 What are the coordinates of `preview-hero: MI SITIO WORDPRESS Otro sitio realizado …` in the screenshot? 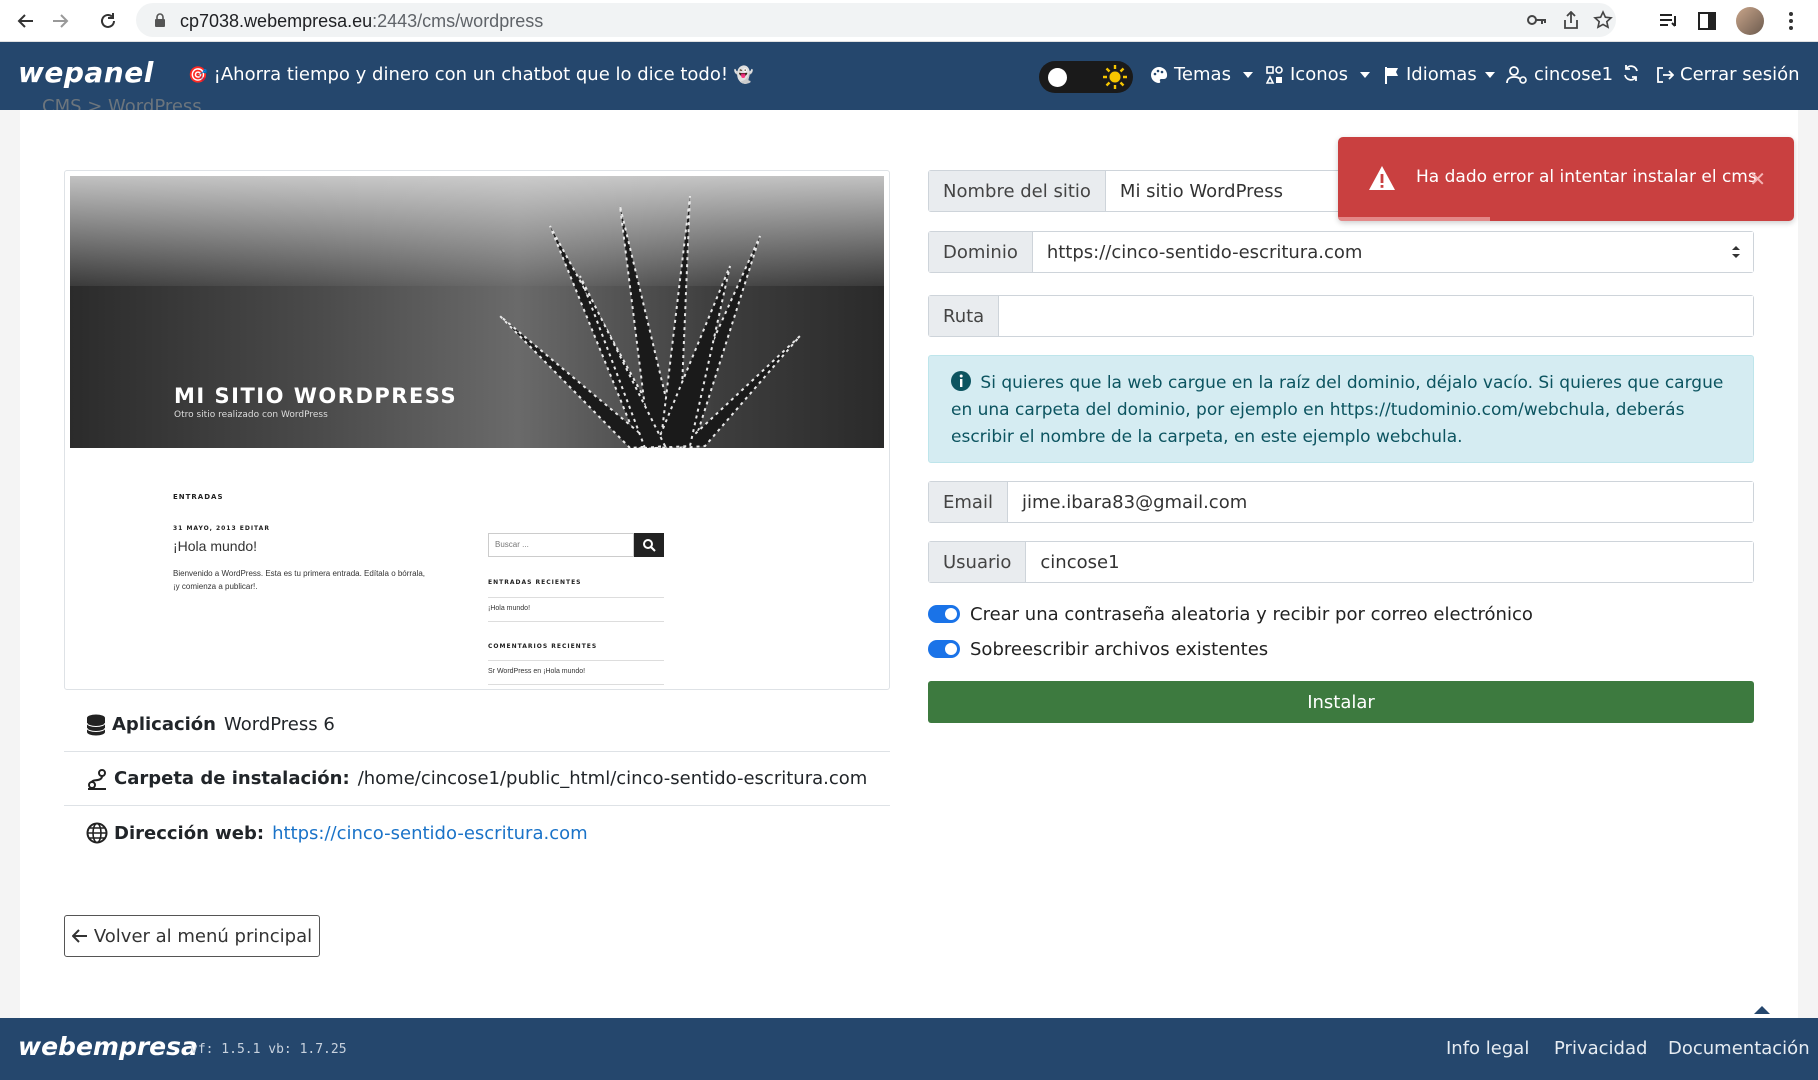 It's located at (477, 312).